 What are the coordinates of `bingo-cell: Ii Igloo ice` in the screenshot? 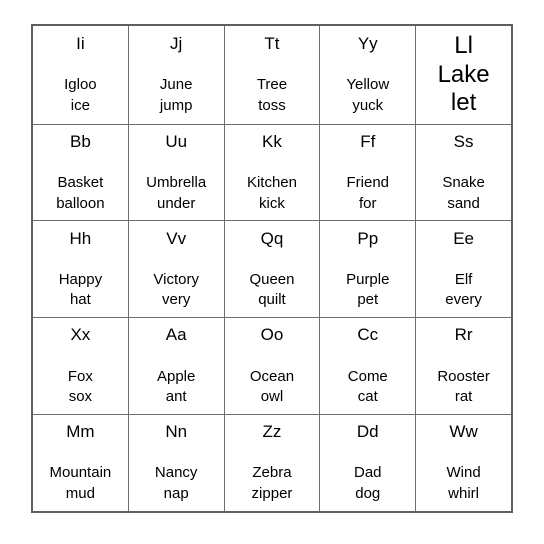 It's located at (80, 74).